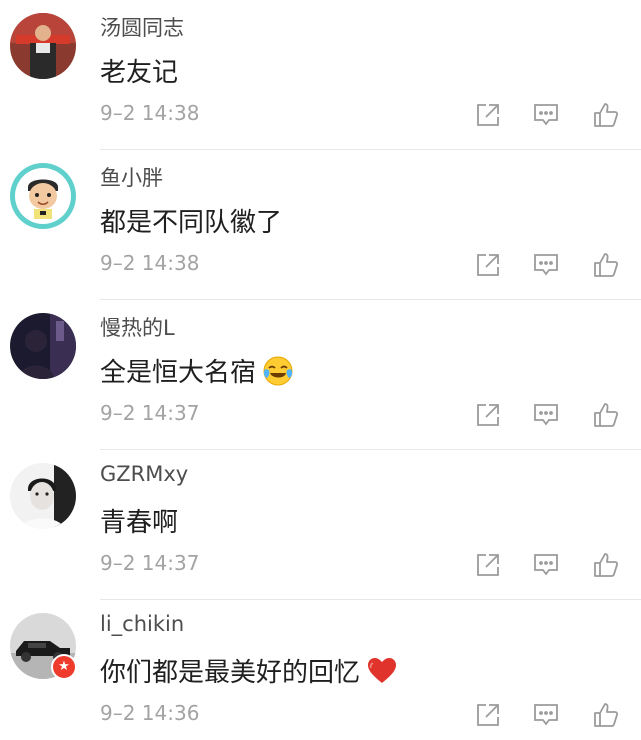  I want to click on red-heart-emoji, so click(382, 671).